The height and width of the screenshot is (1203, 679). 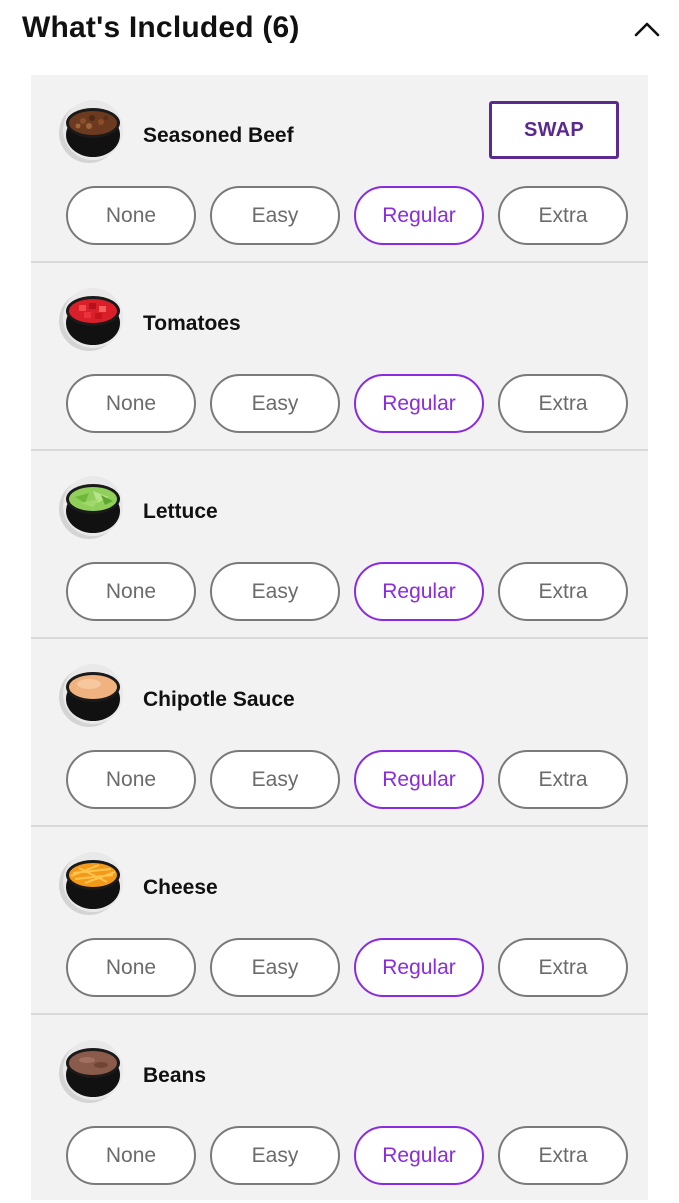 I want to click on ingredient-name: Tomatoes, so click(x=192, y=323).